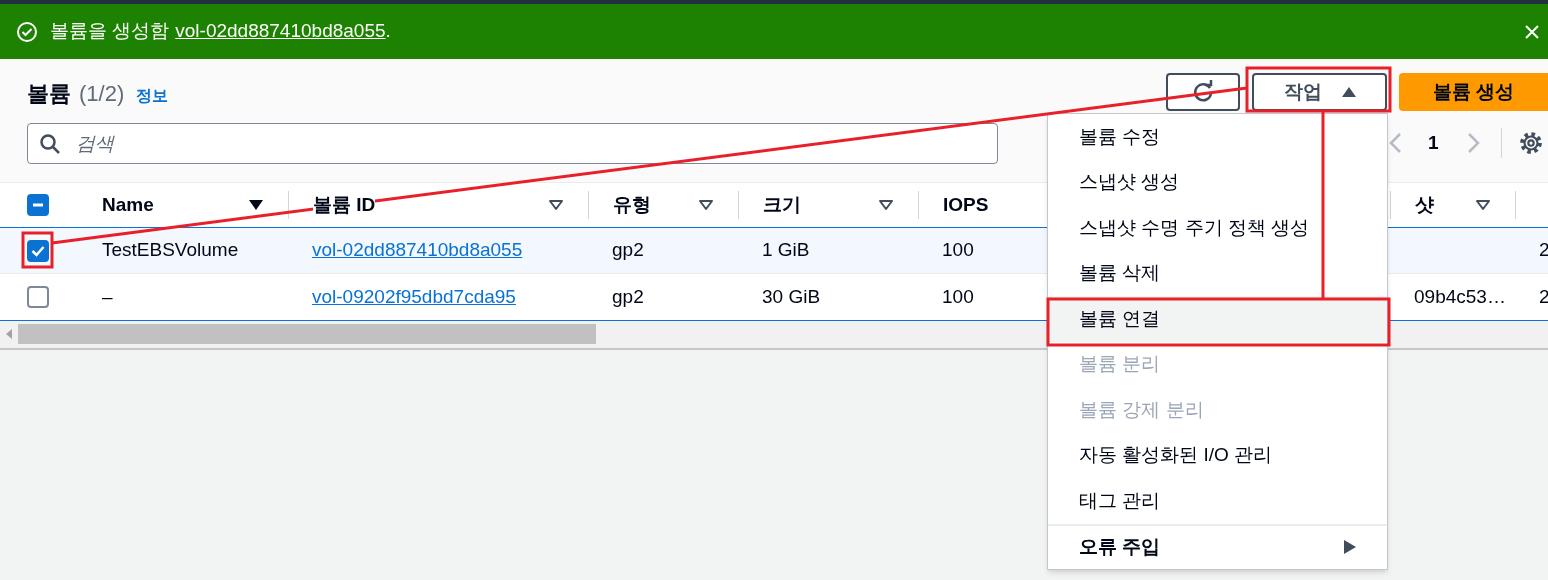 This screenshot has width=1548, height=580. Describe the element at coordinates (110, 31) in the screenshot. I see `notification-message: 볼륨을 생성함` at that location.